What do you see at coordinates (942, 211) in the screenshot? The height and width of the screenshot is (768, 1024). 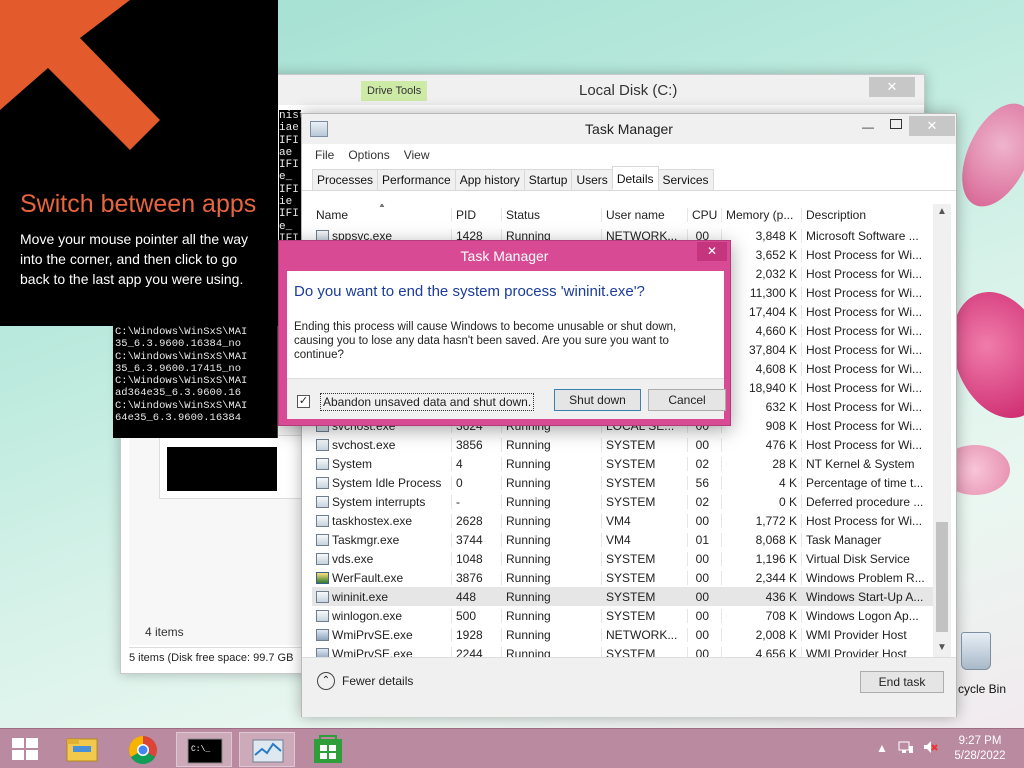 I see `scroll-up-icon: ▲` at bounding box center [942, 211].